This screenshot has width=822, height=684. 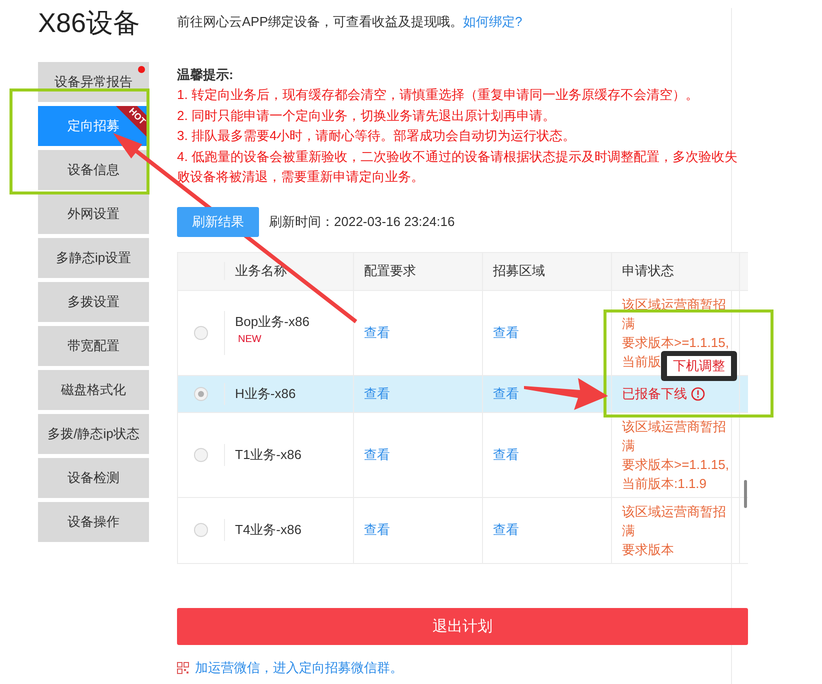 What do you see at coordinates (93, 434) in the screenshot?
I see `sidebar-item: 多拨/静态ip状态` at bounding box center [93, 434].